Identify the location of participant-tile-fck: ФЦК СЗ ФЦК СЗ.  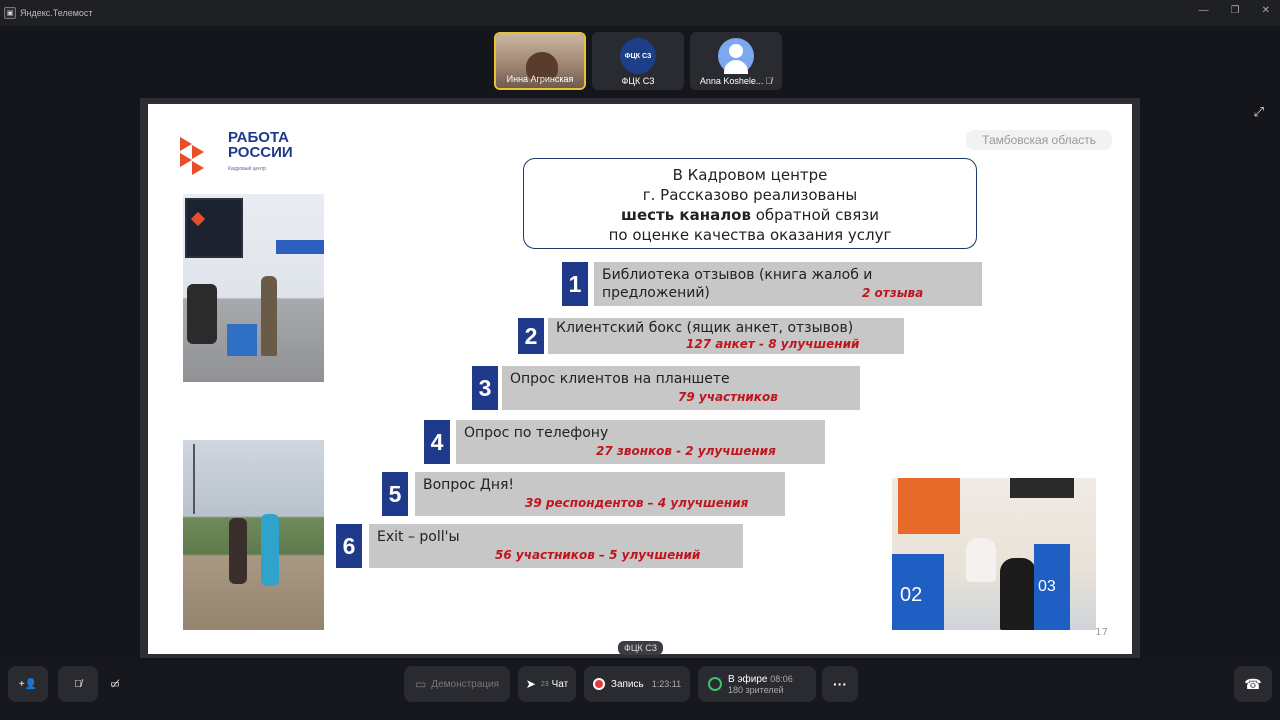
(638, 61).